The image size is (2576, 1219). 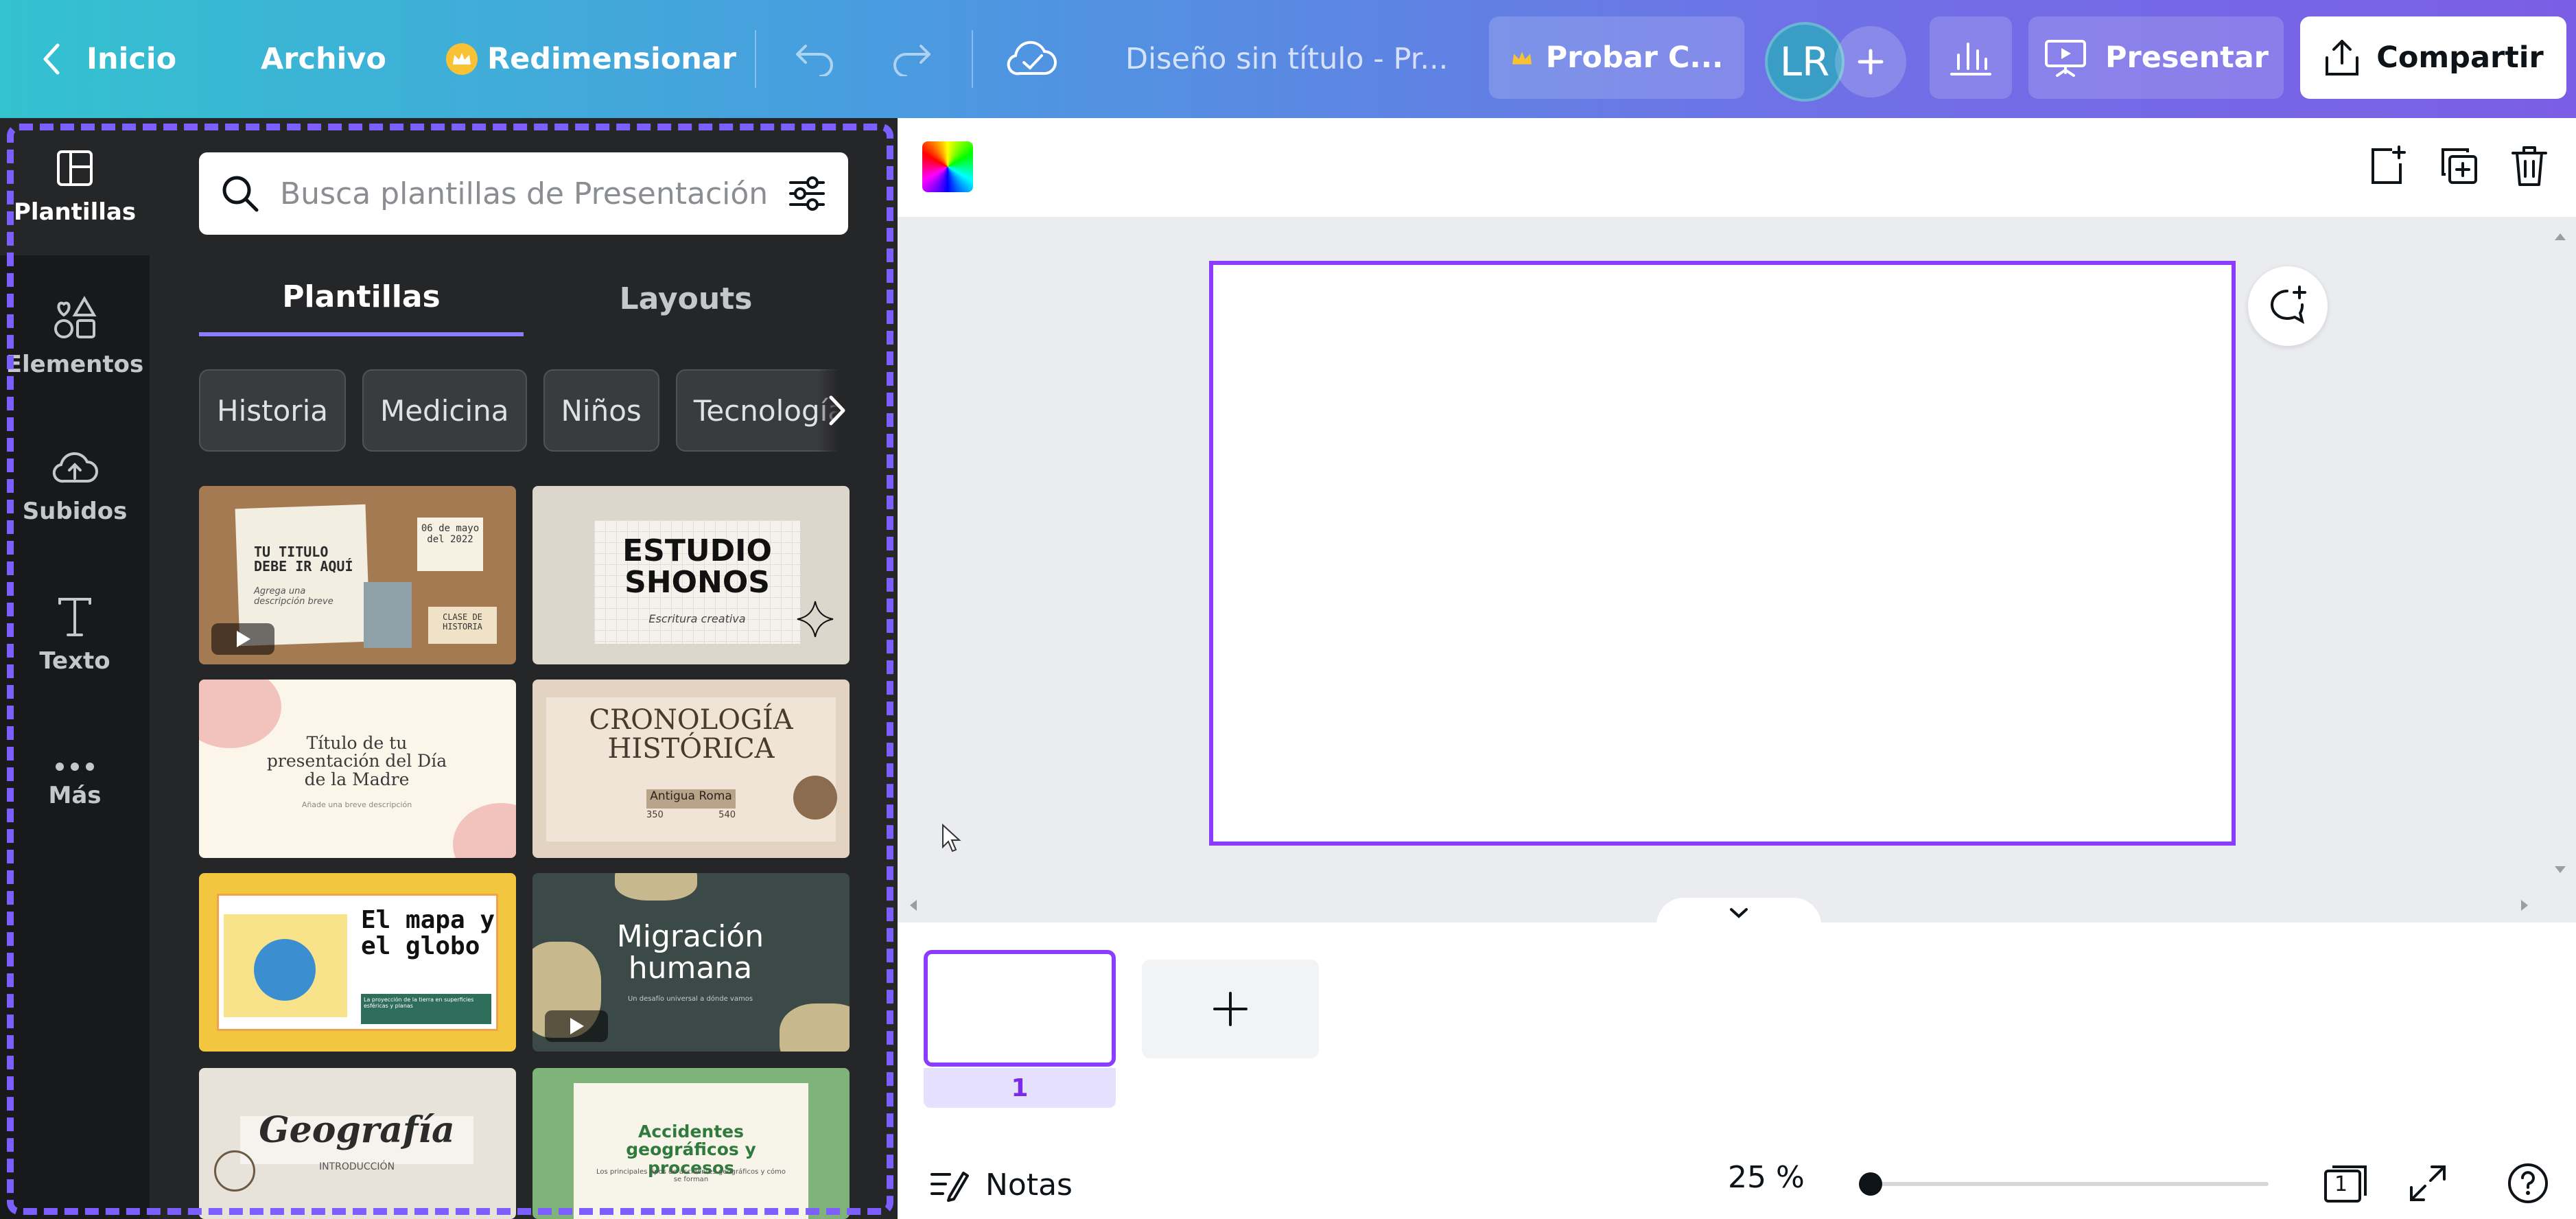 What do you see at coordinates (1766, 1177) in the screenshot?
I see `zoom-level: 25 %` at bounding box center [1766, 1177].